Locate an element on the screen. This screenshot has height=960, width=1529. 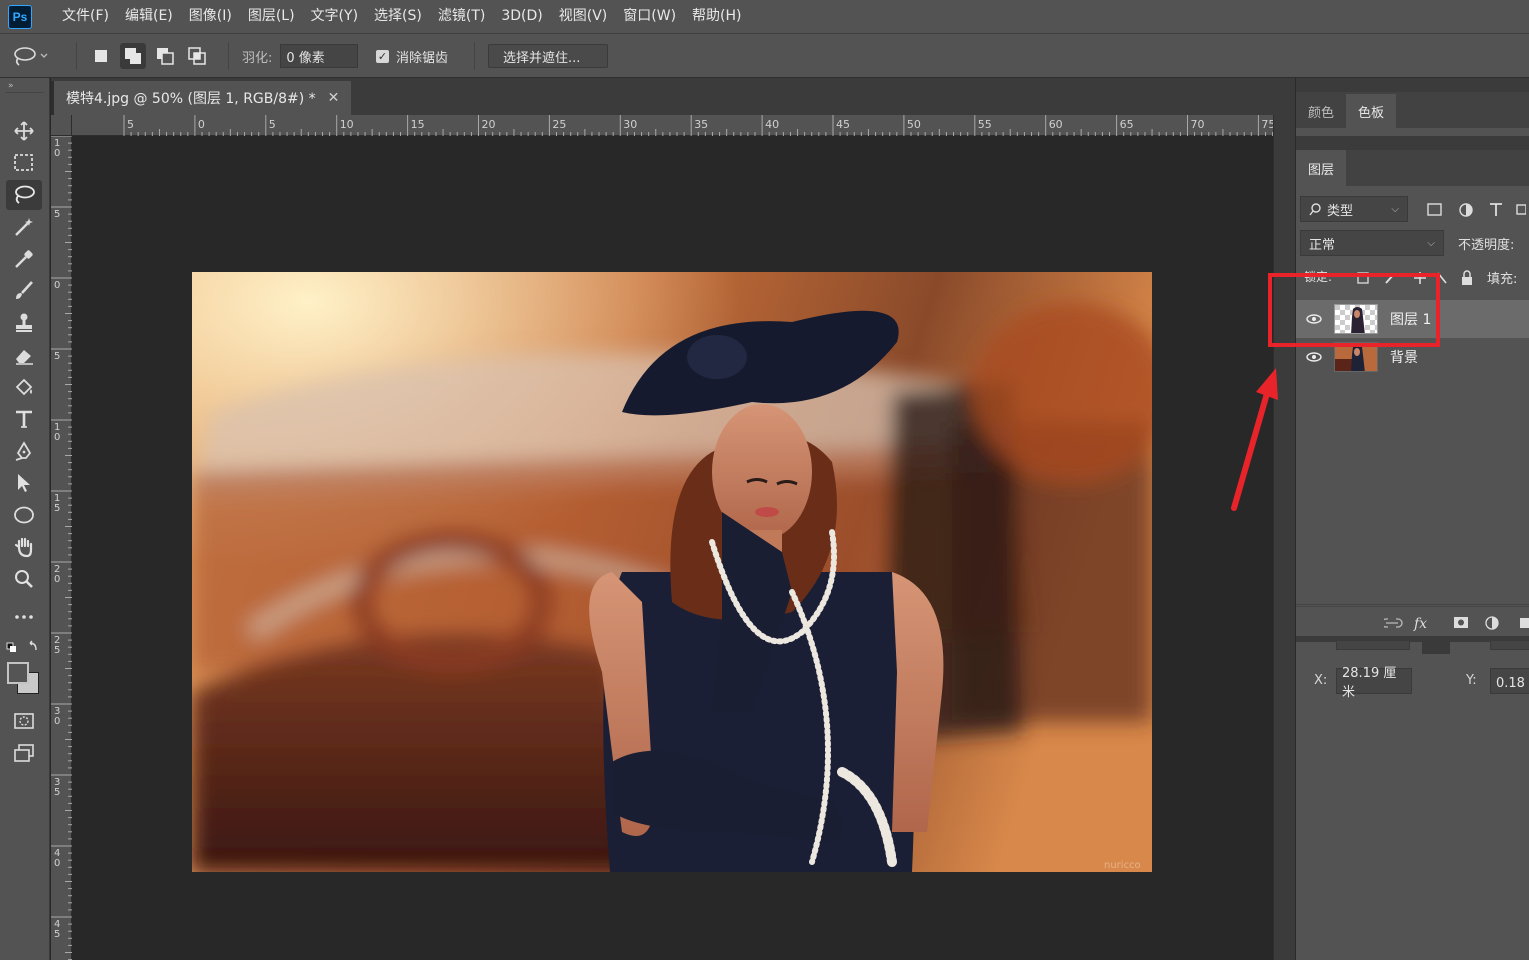
color-swatches is located at coordinates (24, 679).